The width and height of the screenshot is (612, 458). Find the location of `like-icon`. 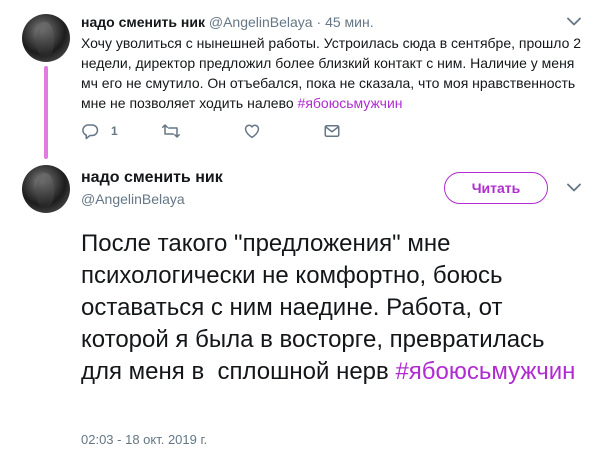

like-icon is located at coordinates (252, 131).